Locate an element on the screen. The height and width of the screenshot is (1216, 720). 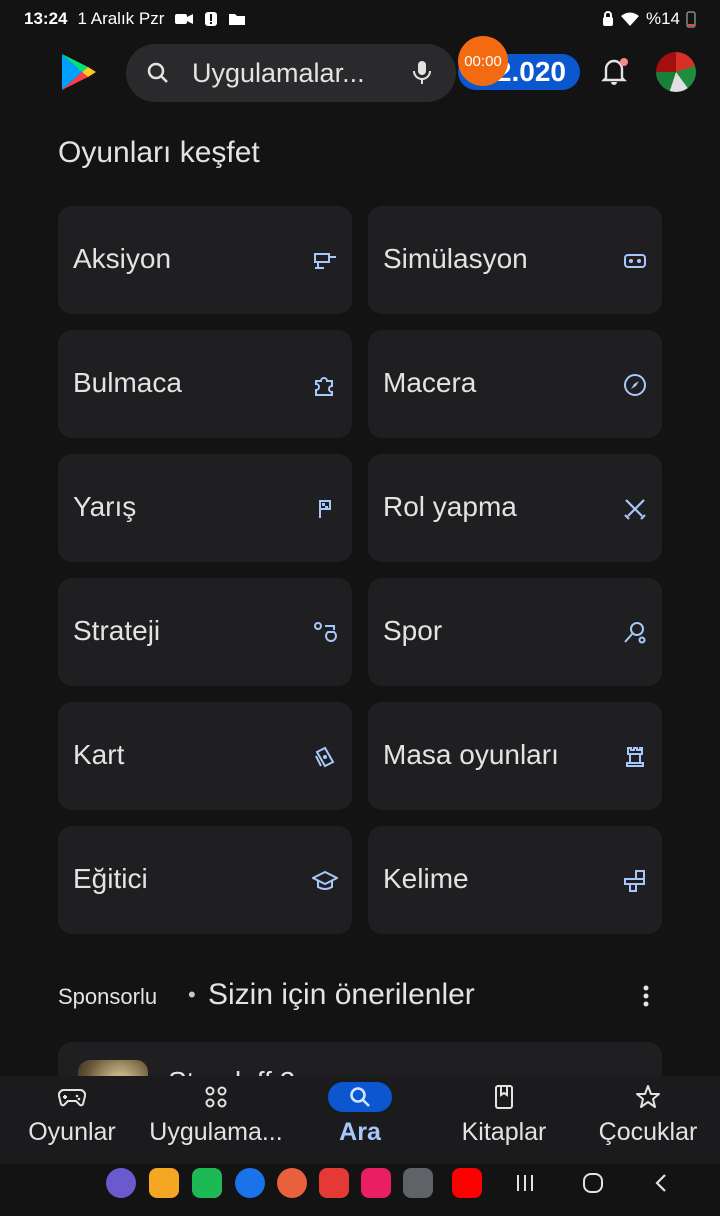
vr-headset-icon is located at coordinates (635, 261).